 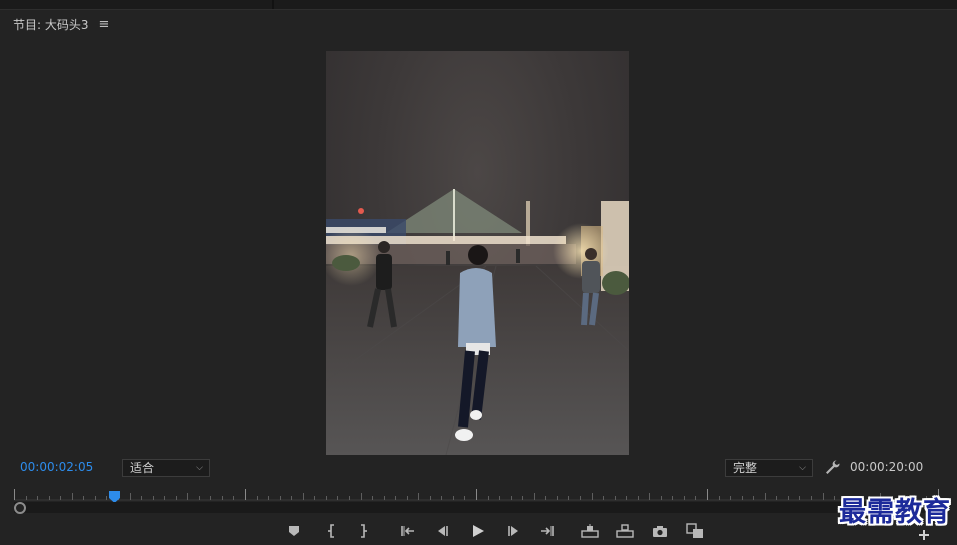 I want to click on comparison-view-button, so click(x=695, y=531).